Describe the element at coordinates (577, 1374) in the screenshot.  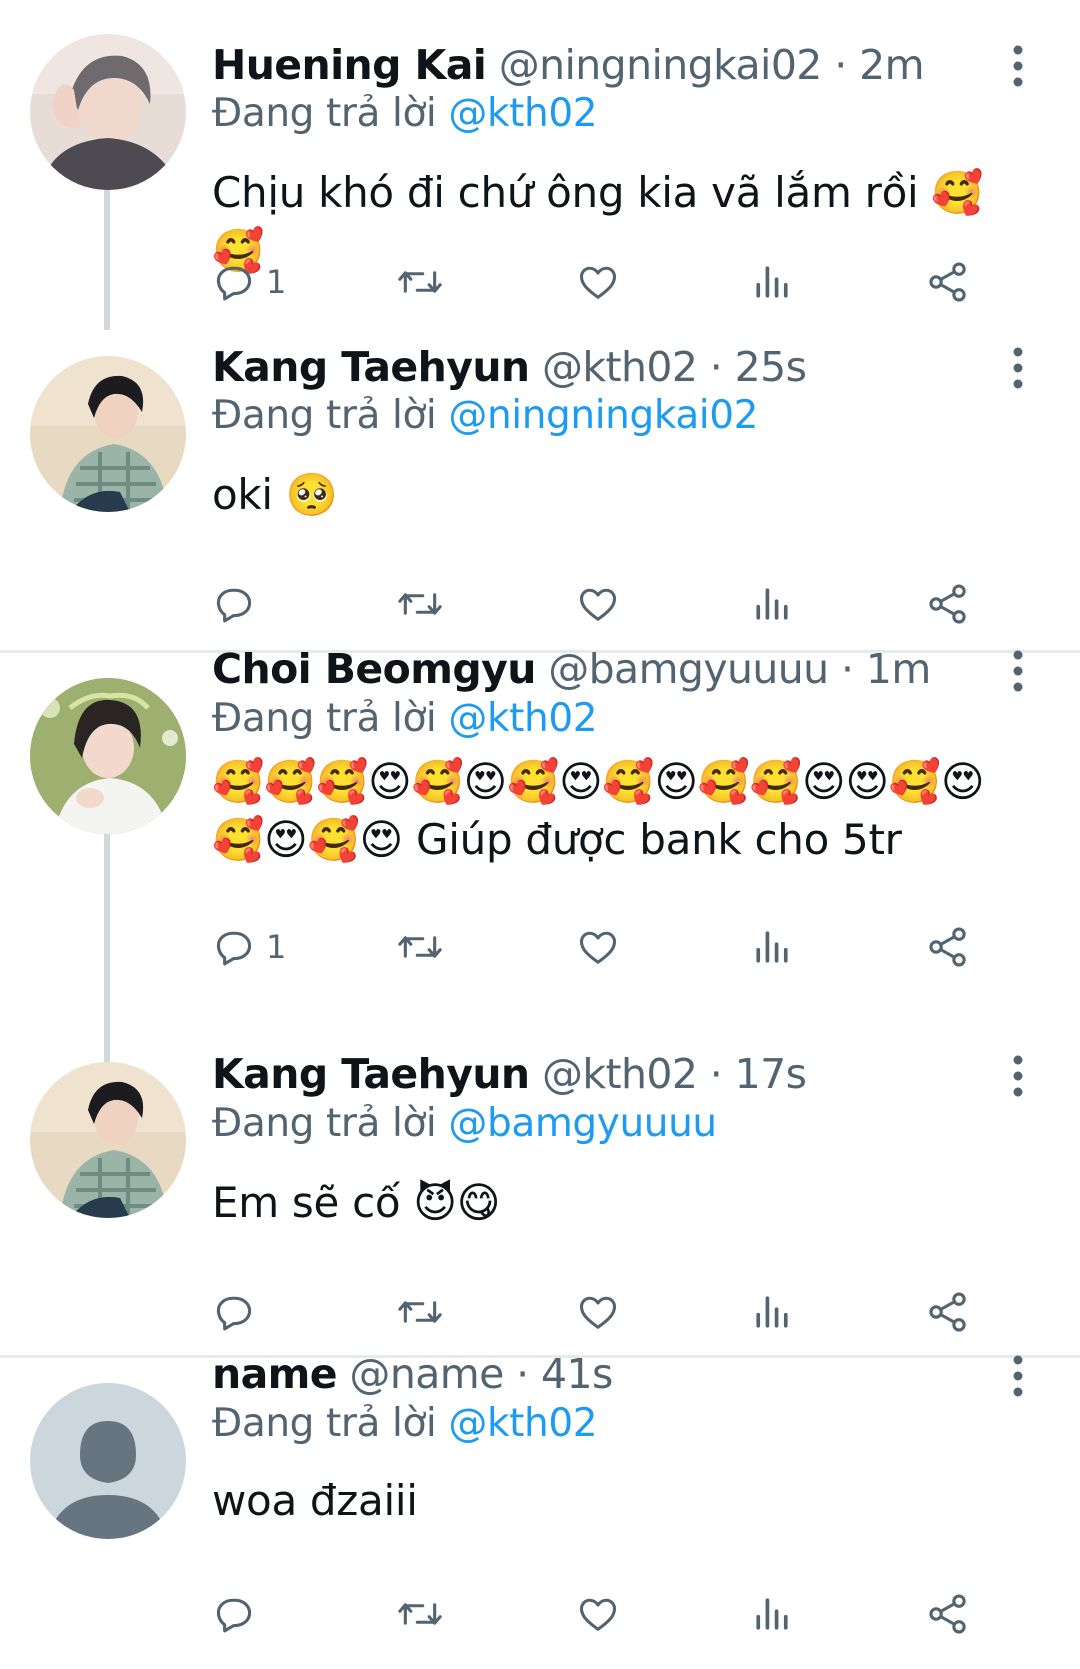
I see `timestamp: 41s` at that location.